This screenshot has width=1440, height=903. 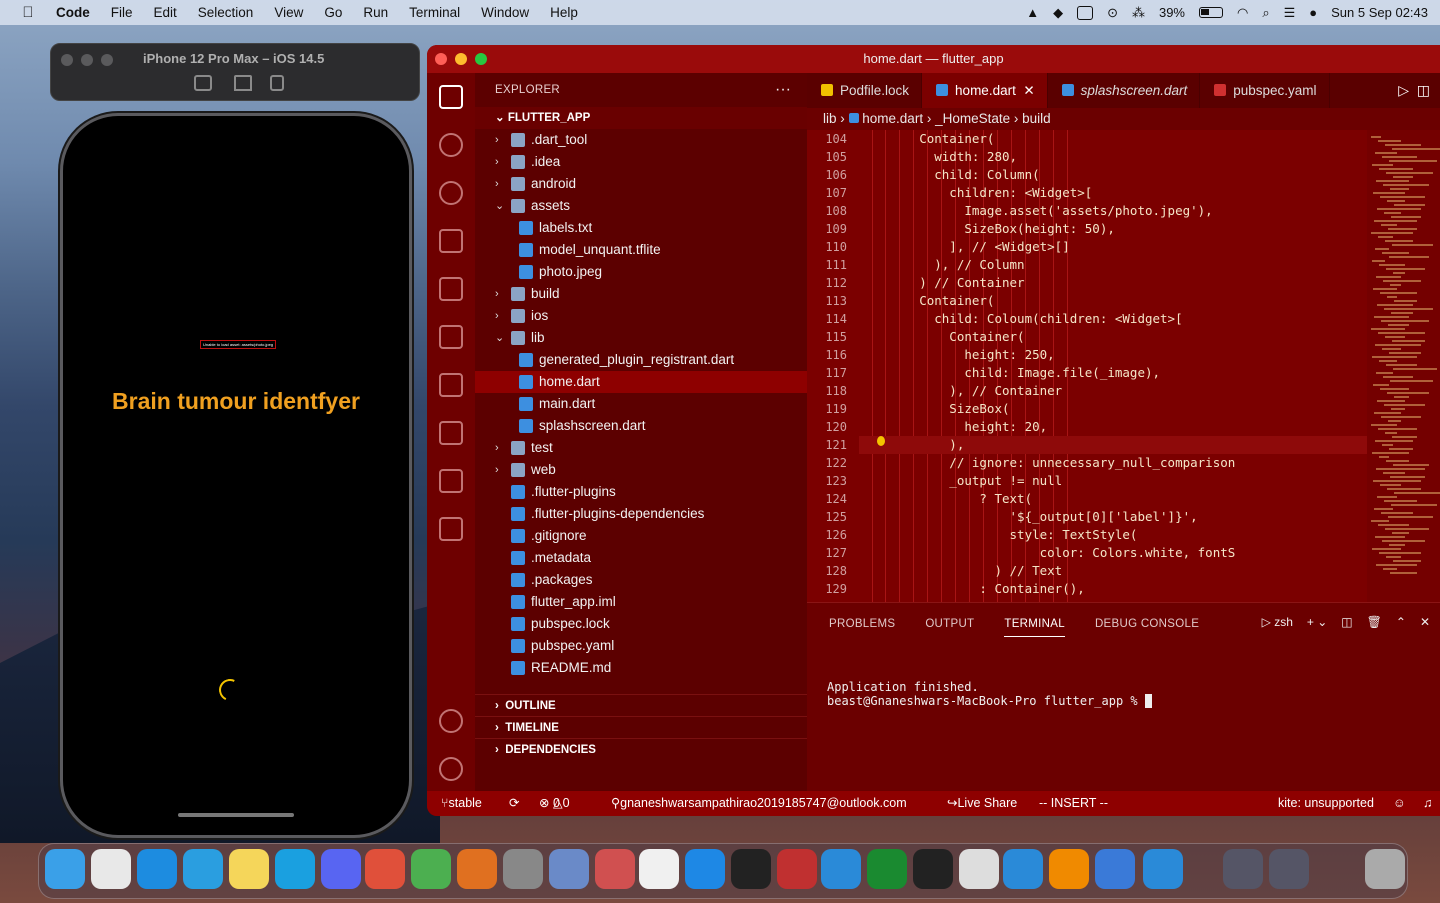 I want to click on project-root: ⌄ FLUTTER_APP, so click(x=641, y=118).